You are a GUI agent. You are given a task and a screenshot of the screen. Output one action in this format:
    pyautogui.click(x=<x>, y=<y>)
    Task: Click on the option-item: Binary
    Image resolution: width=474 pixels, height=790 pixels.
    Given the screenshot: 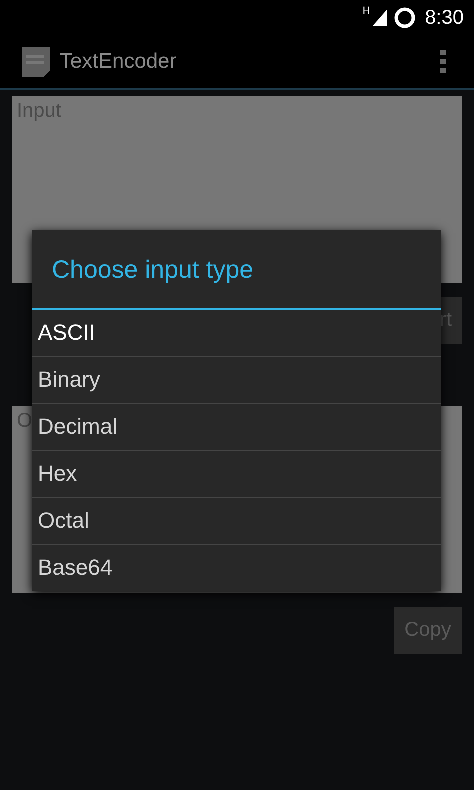 What is the action you would take?
    pyautogui.click(x=236, y=379)
    